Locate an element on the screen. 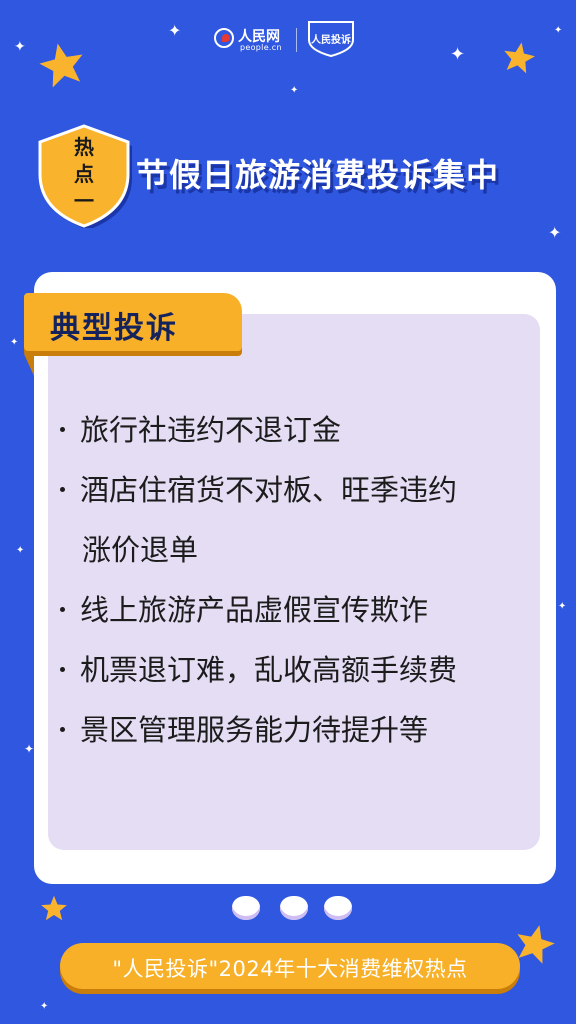 This screenshot has width=576, height=1024. list-item: 酒店住宿货不对板、旺季违约 is located at coordinates (293, 490).